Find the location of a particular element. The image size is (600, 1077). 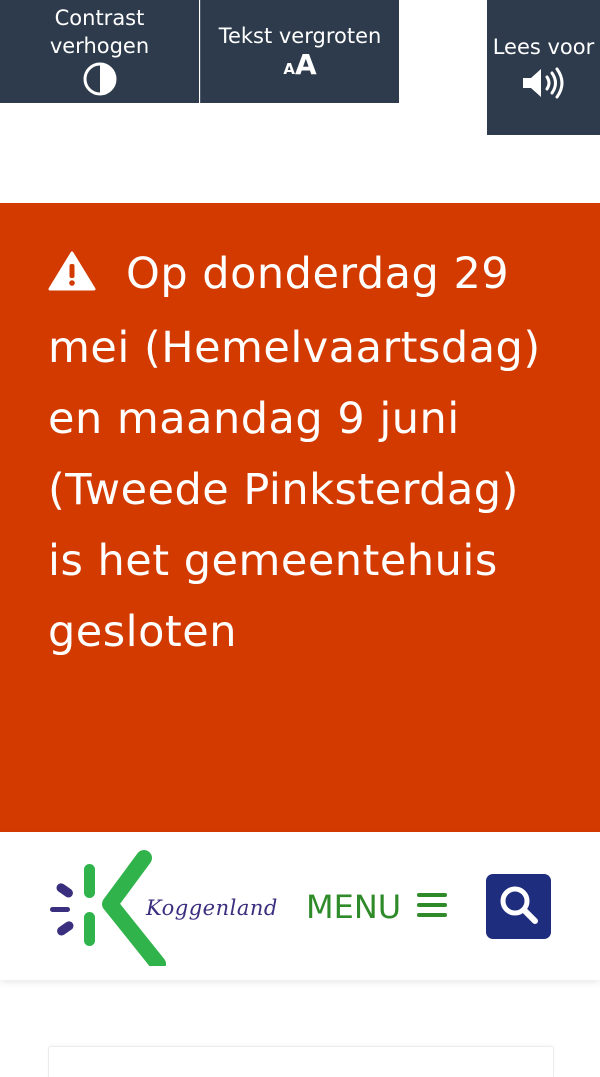

menu-button: MENU is located at coordinates (377, 907).